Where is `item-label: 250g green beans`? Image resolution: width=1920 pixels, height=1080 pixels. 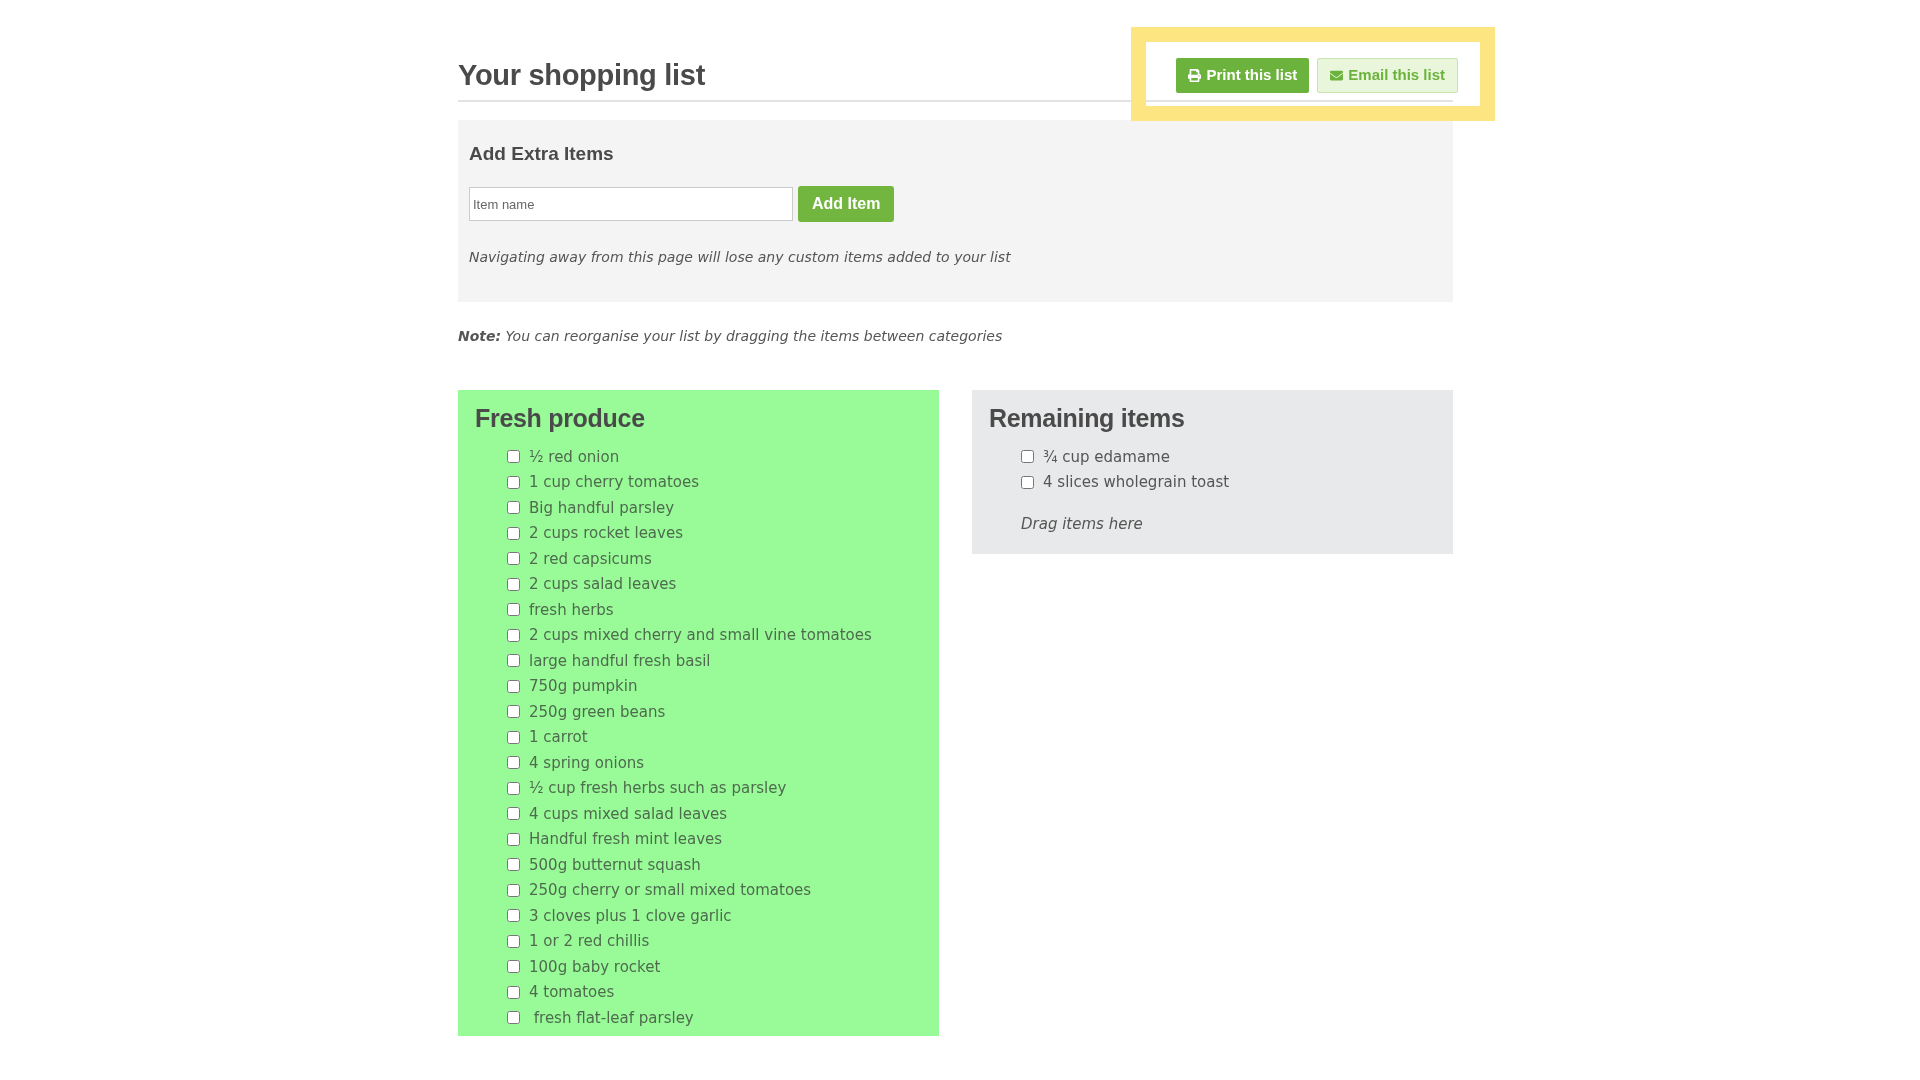 item-label: 250g green beans is located at coordinates (597, 711).